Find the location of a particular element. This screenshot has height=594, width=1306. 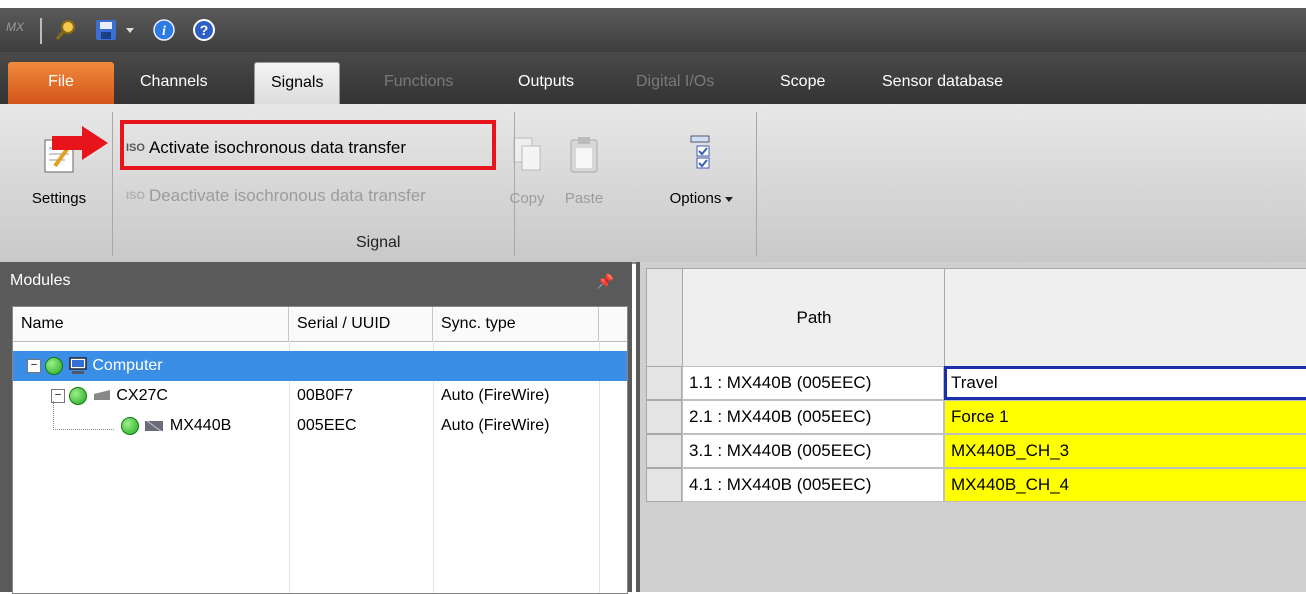

signal-group-label: Signal is located at coordinates (378, 242).